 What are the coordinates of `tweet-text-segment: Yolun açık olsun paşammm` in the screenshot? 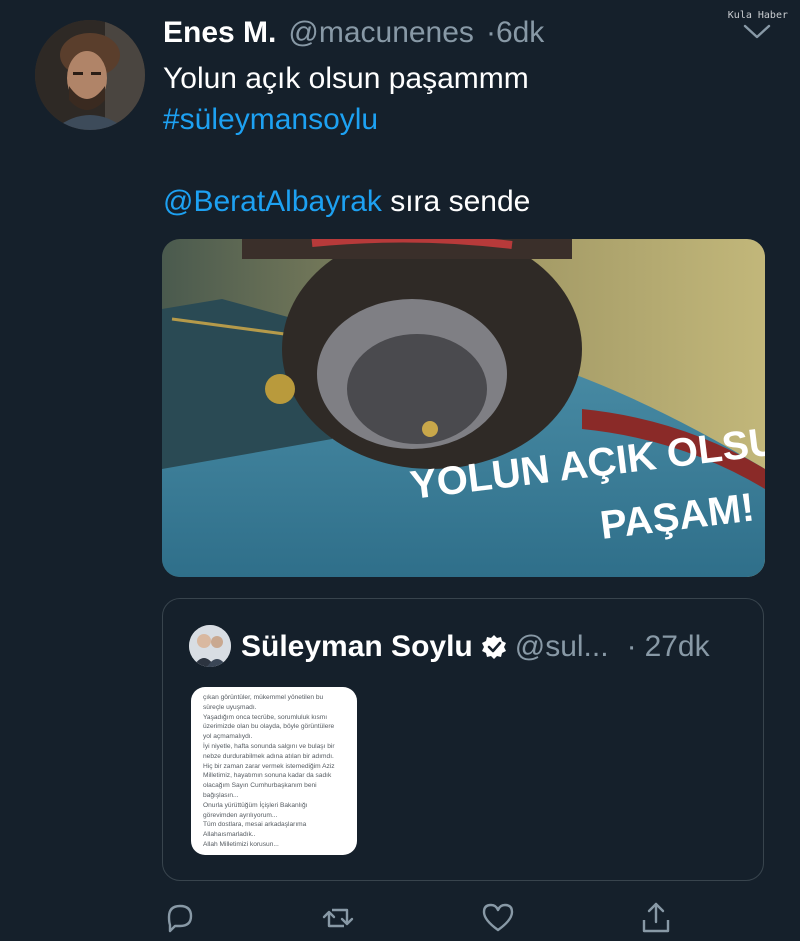 It's located at (346, 78).